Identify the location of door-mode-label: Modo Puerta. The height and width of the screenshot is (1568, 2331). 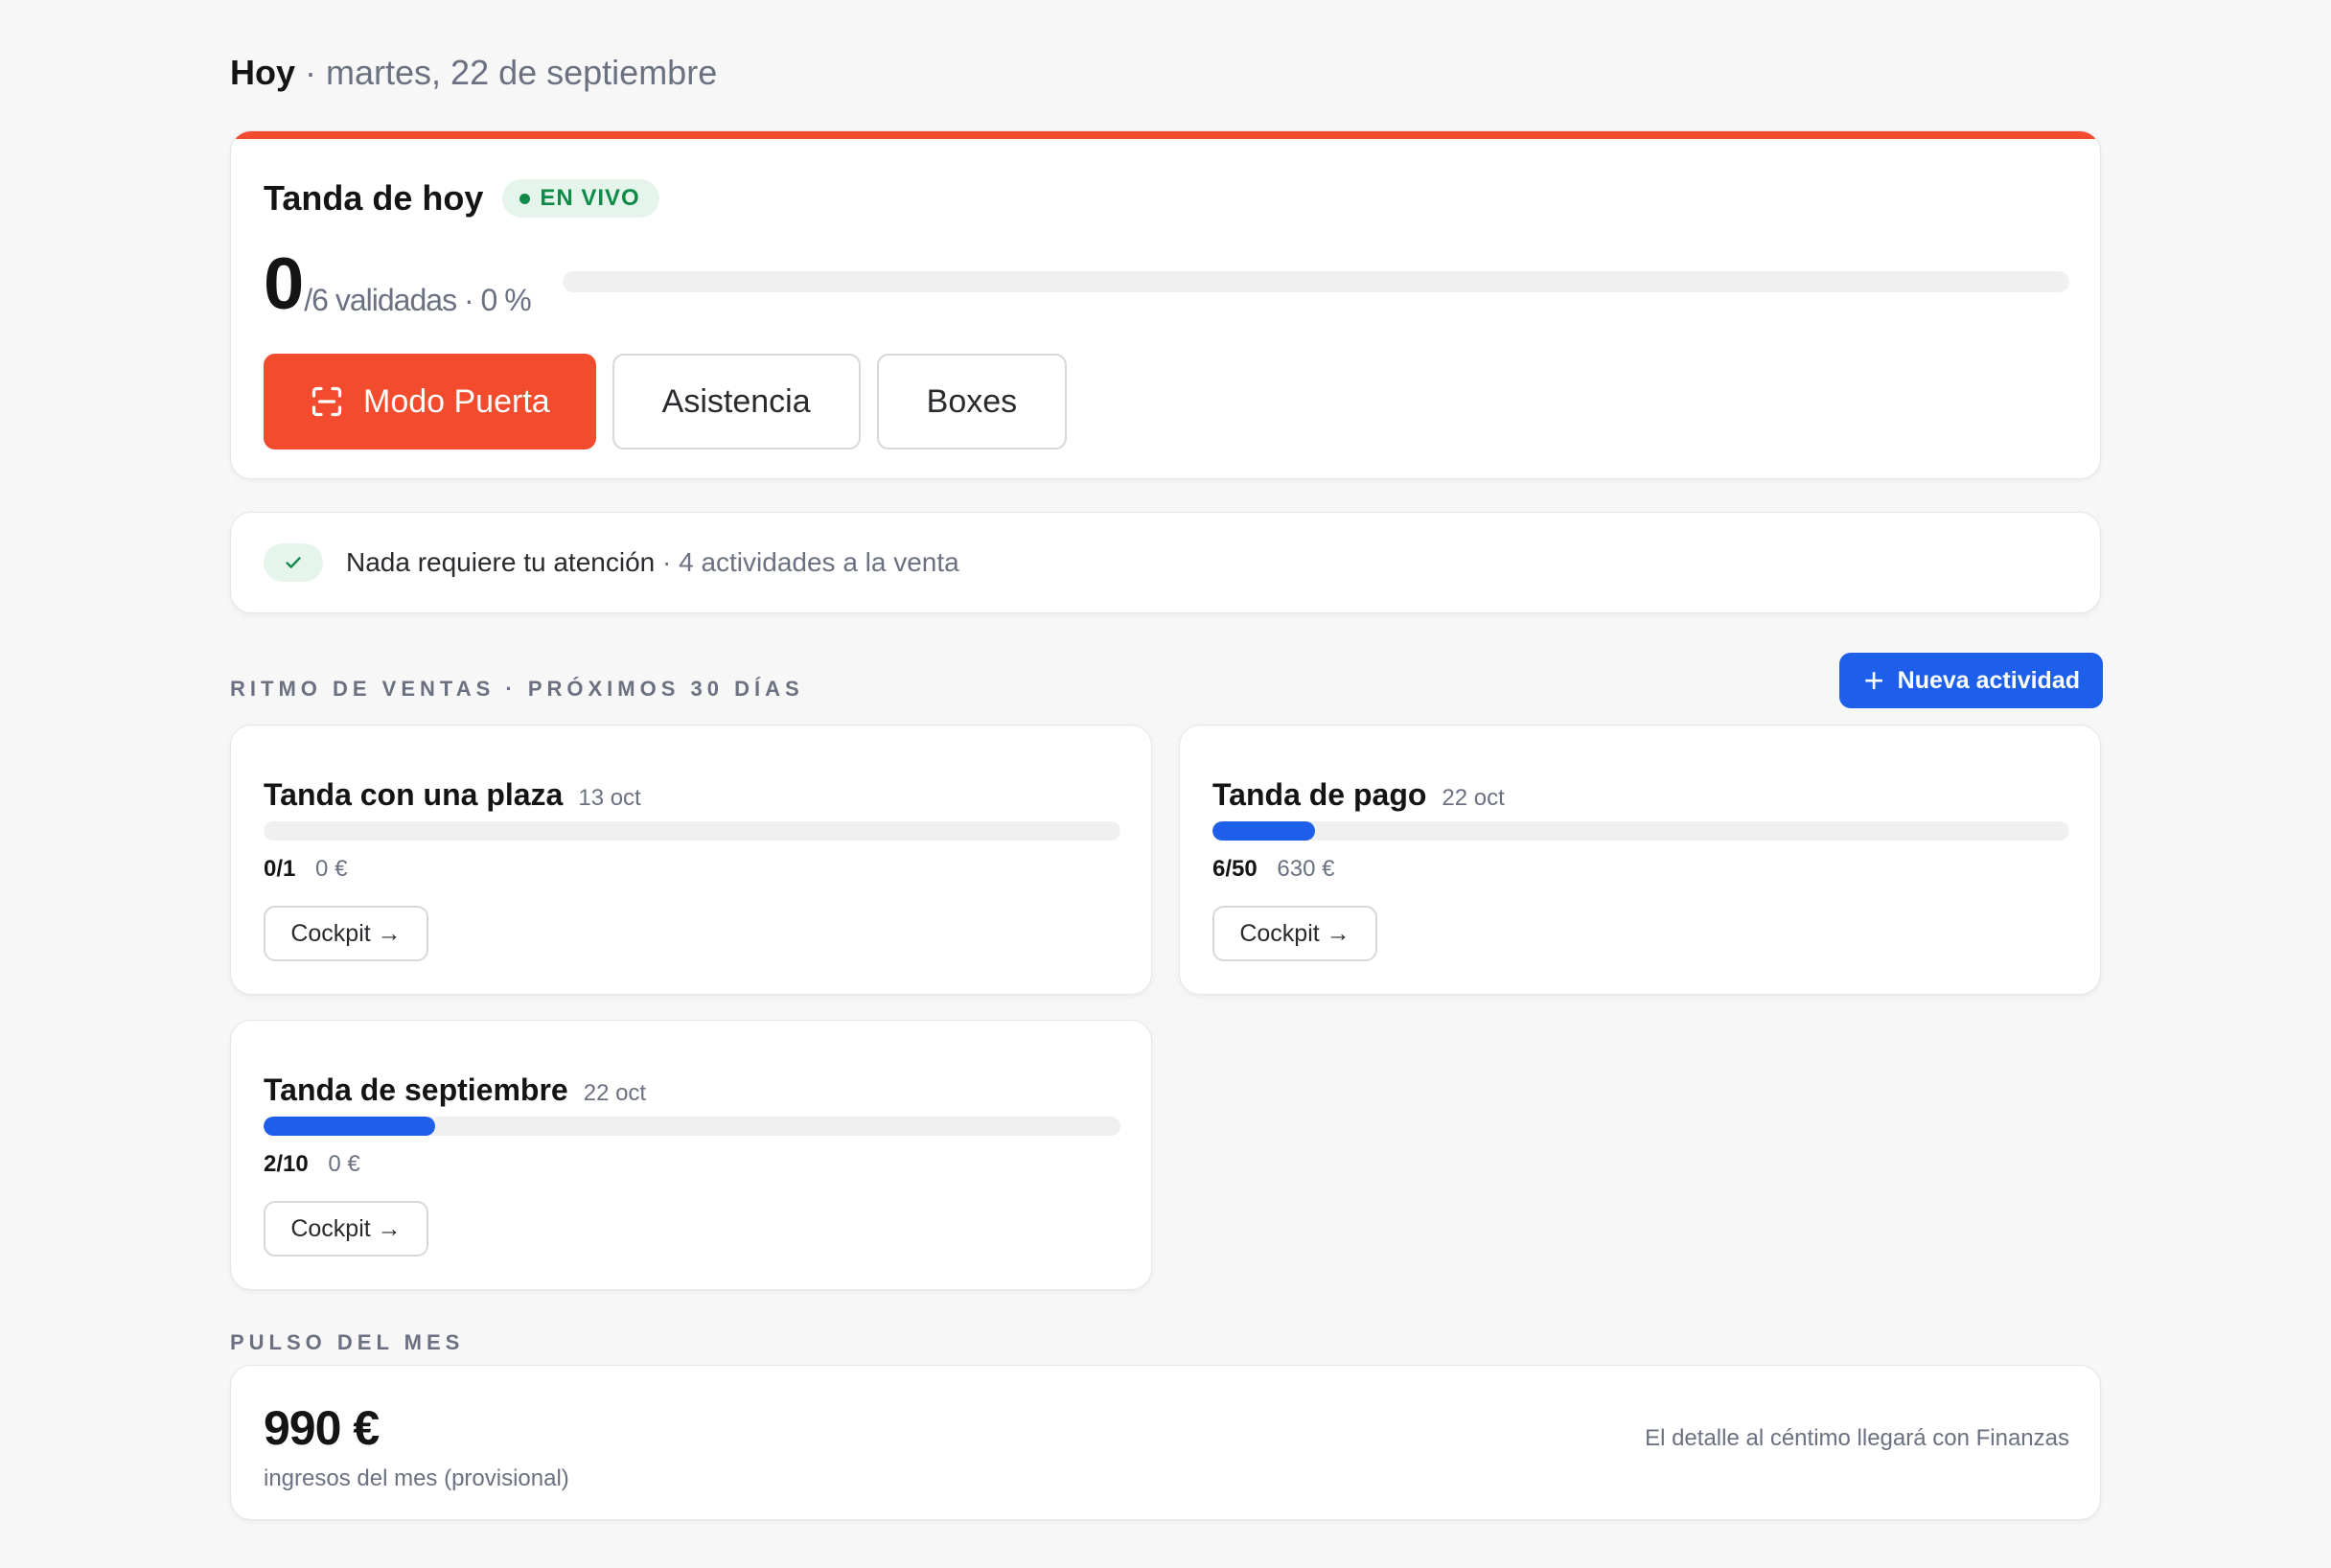
(457, 401).